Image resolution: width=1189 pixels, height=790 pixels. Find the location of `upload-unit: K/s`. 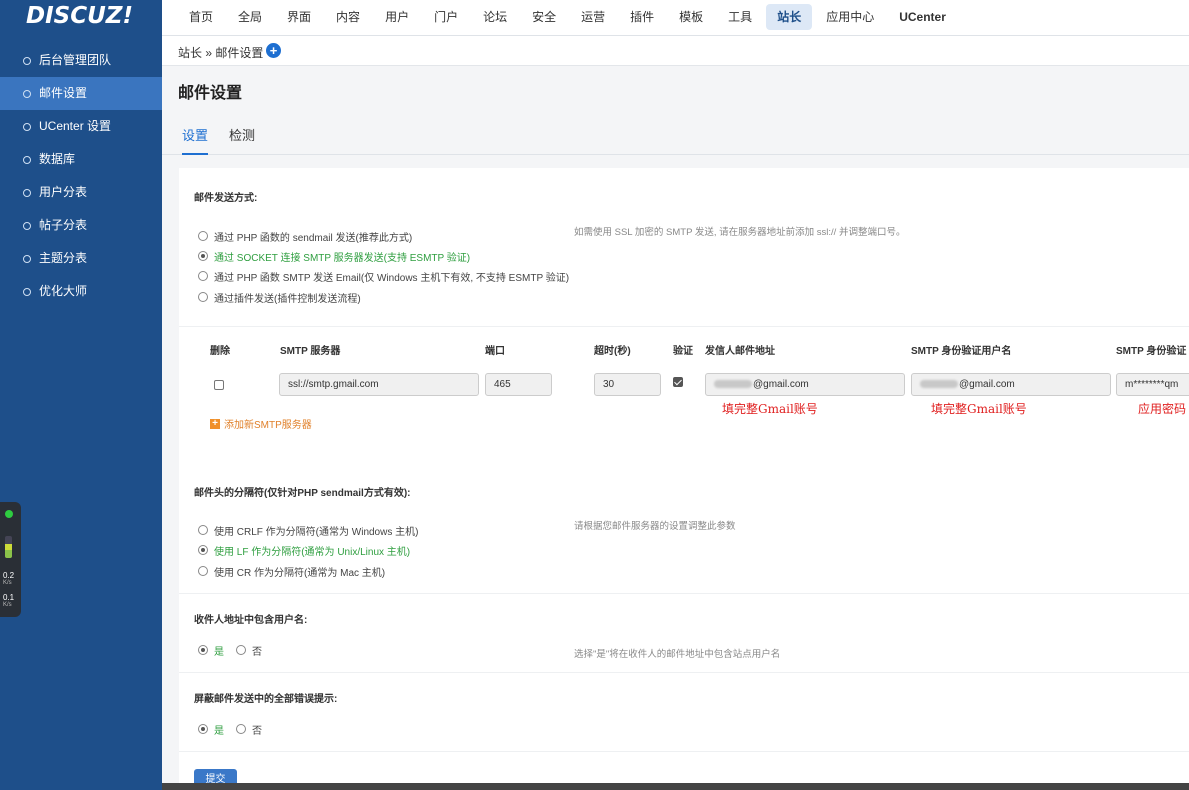

upload-unit: K/s is located at coordinates (7, 583).